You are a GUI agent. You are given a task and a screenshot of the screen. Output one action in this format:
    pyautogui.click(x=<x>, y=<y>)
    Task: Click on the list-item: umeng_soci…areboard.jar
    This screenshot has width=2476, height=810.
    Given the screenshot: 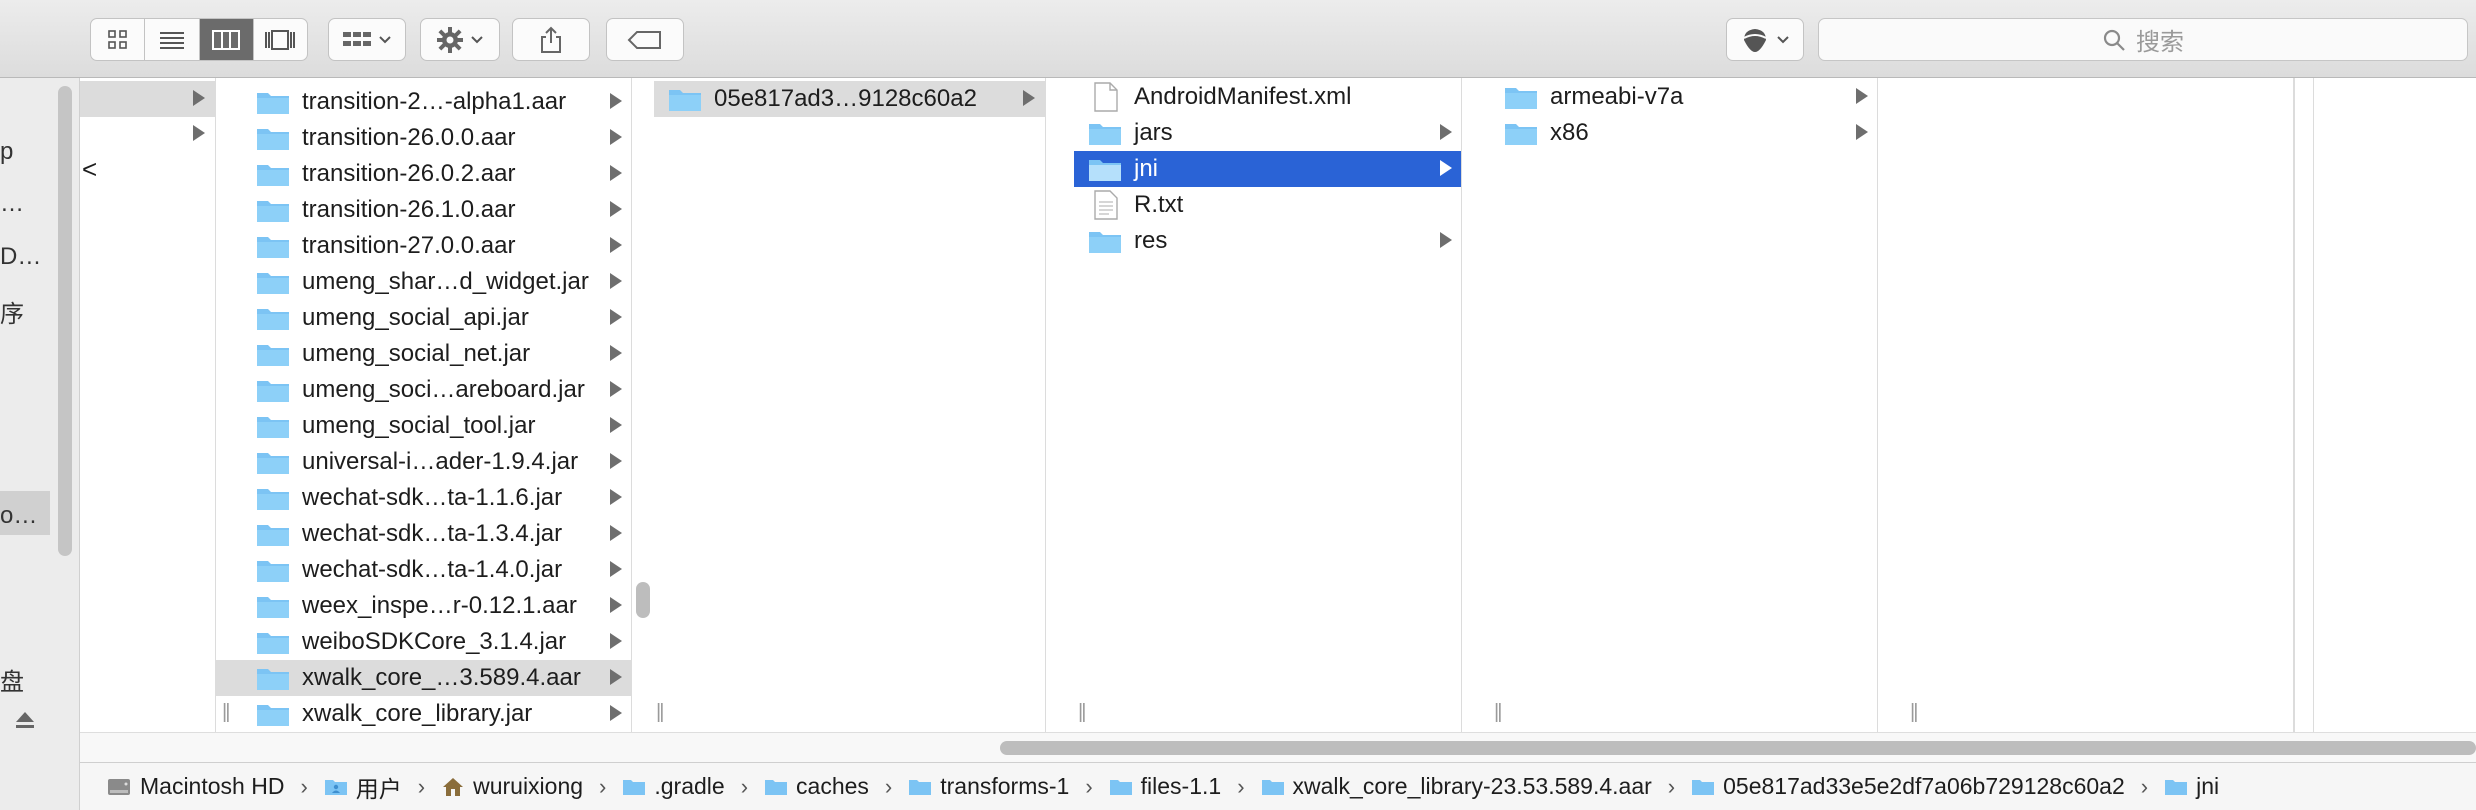 What is the action you would take?
    pyautogui.click(x=423, y=390)
    